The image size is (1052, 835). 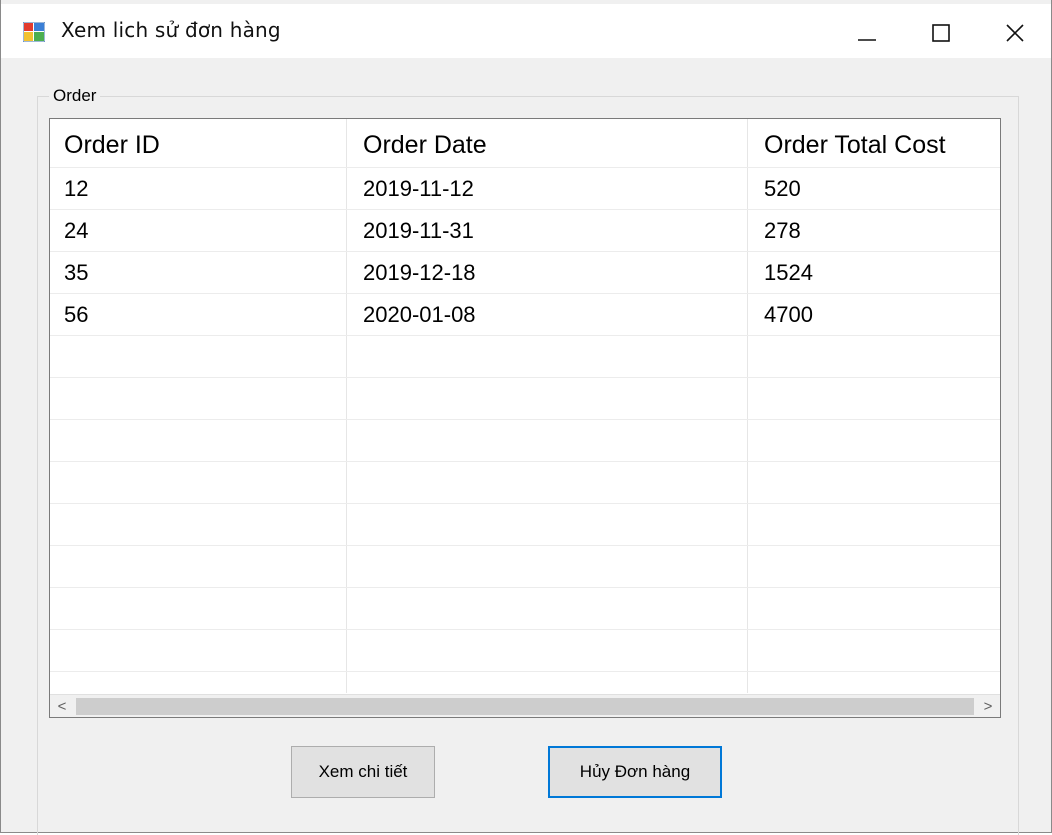 I want to click on cell-order-id: 12, so click(x=76, y=189).